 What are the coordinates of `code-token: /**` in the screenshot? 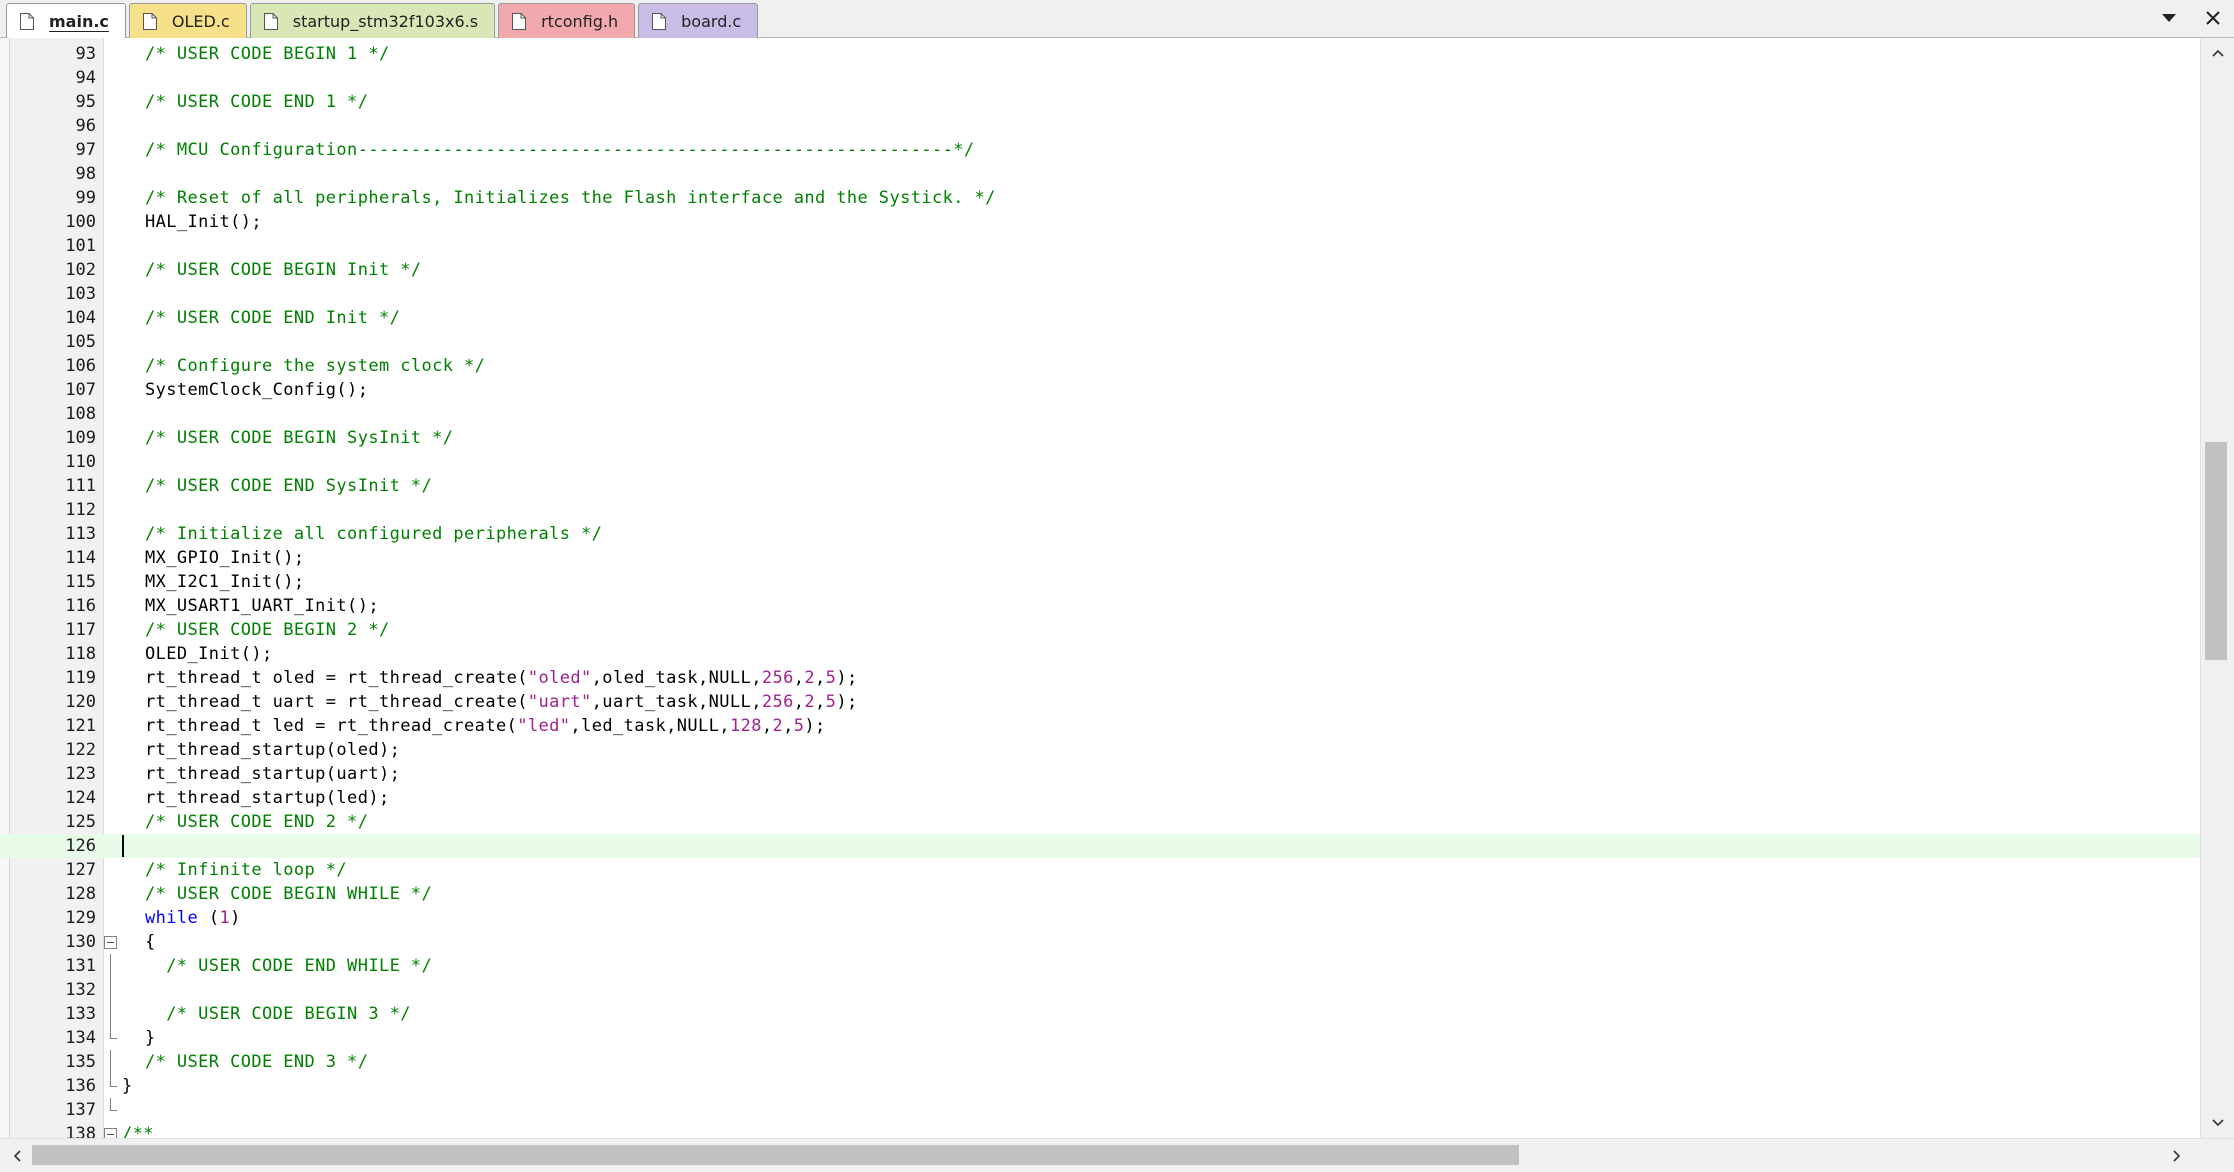 It's located at (138, 1131).